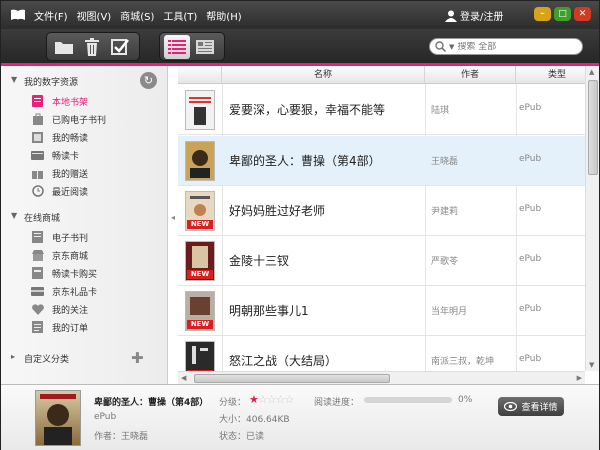  What do you see at coordinates (51, 81) in the screenshot?
I see `section-mine: 我的数字资源` at bounding box center [51, 81].